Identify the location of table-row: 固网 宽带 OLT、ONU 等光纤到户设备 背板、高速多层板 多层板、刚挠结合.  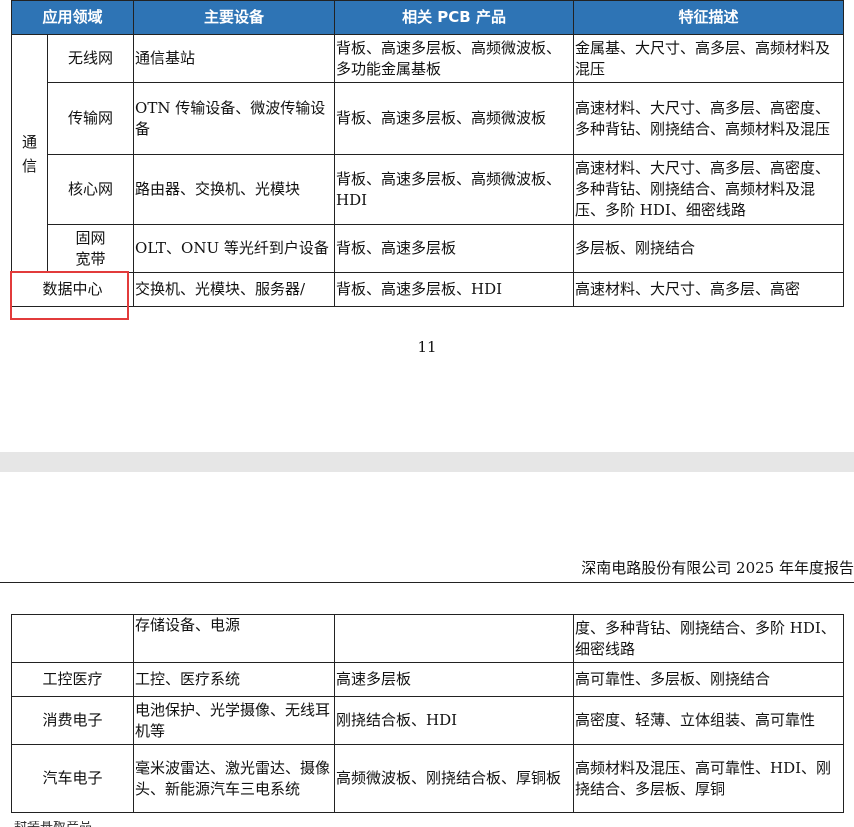
(428, 248).